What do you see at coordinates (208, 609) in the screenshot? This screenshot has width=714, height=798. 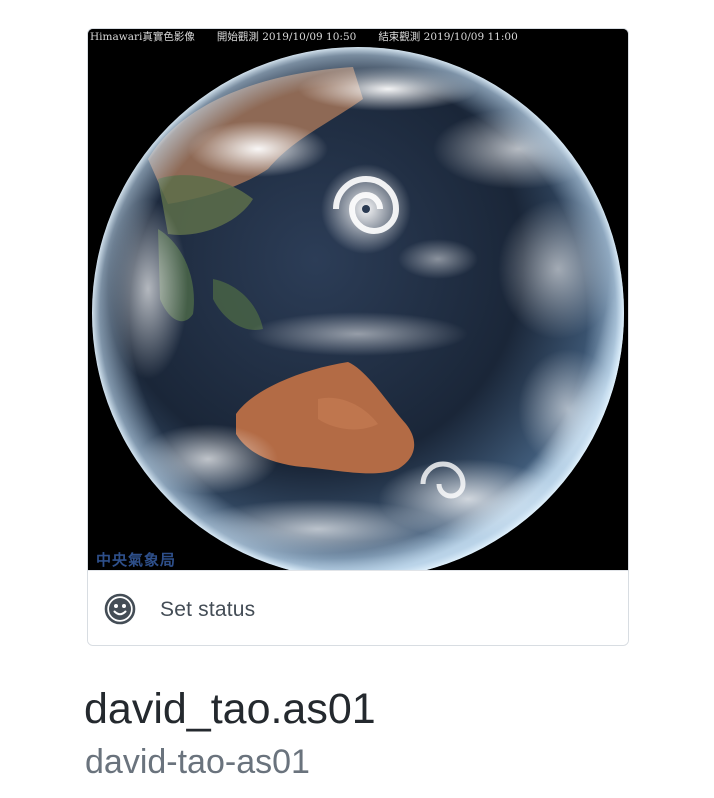 I see `set-status-label: Set status` at bounding box center [208, 609].